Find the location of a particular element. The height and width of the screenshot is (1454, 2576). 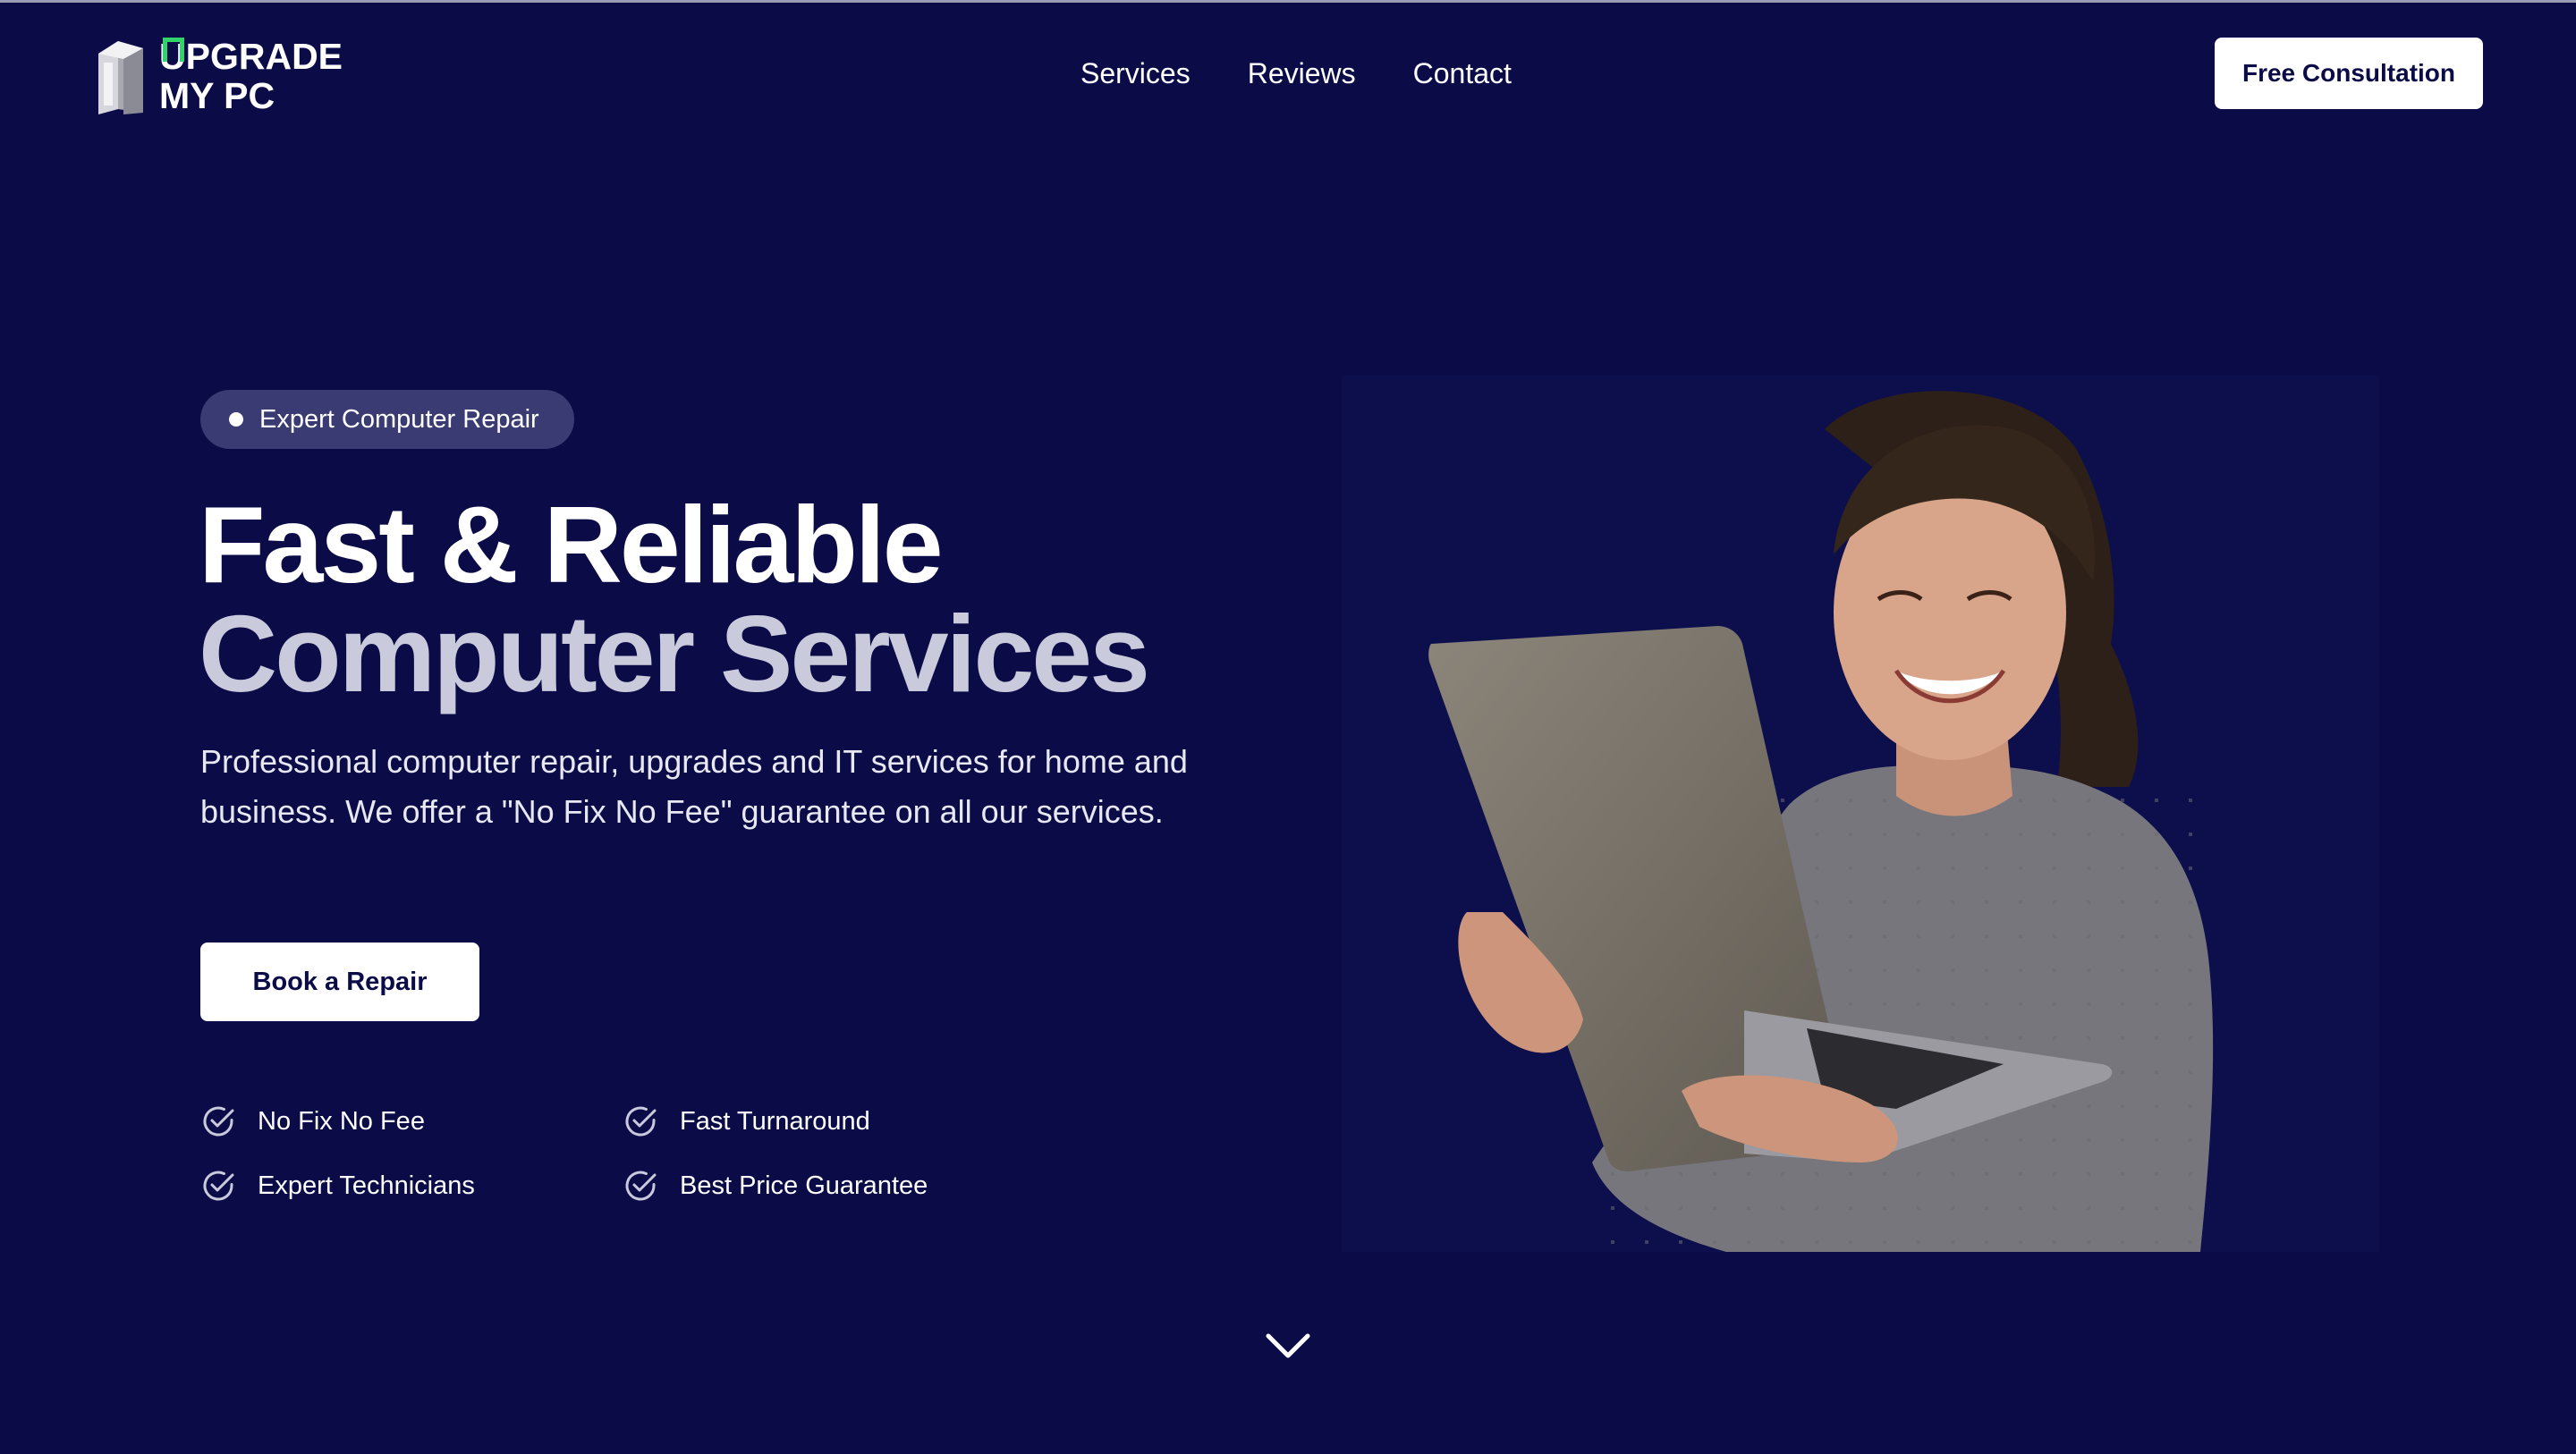

nav-reviews: Reviews is located at coordinates (1302, 73).